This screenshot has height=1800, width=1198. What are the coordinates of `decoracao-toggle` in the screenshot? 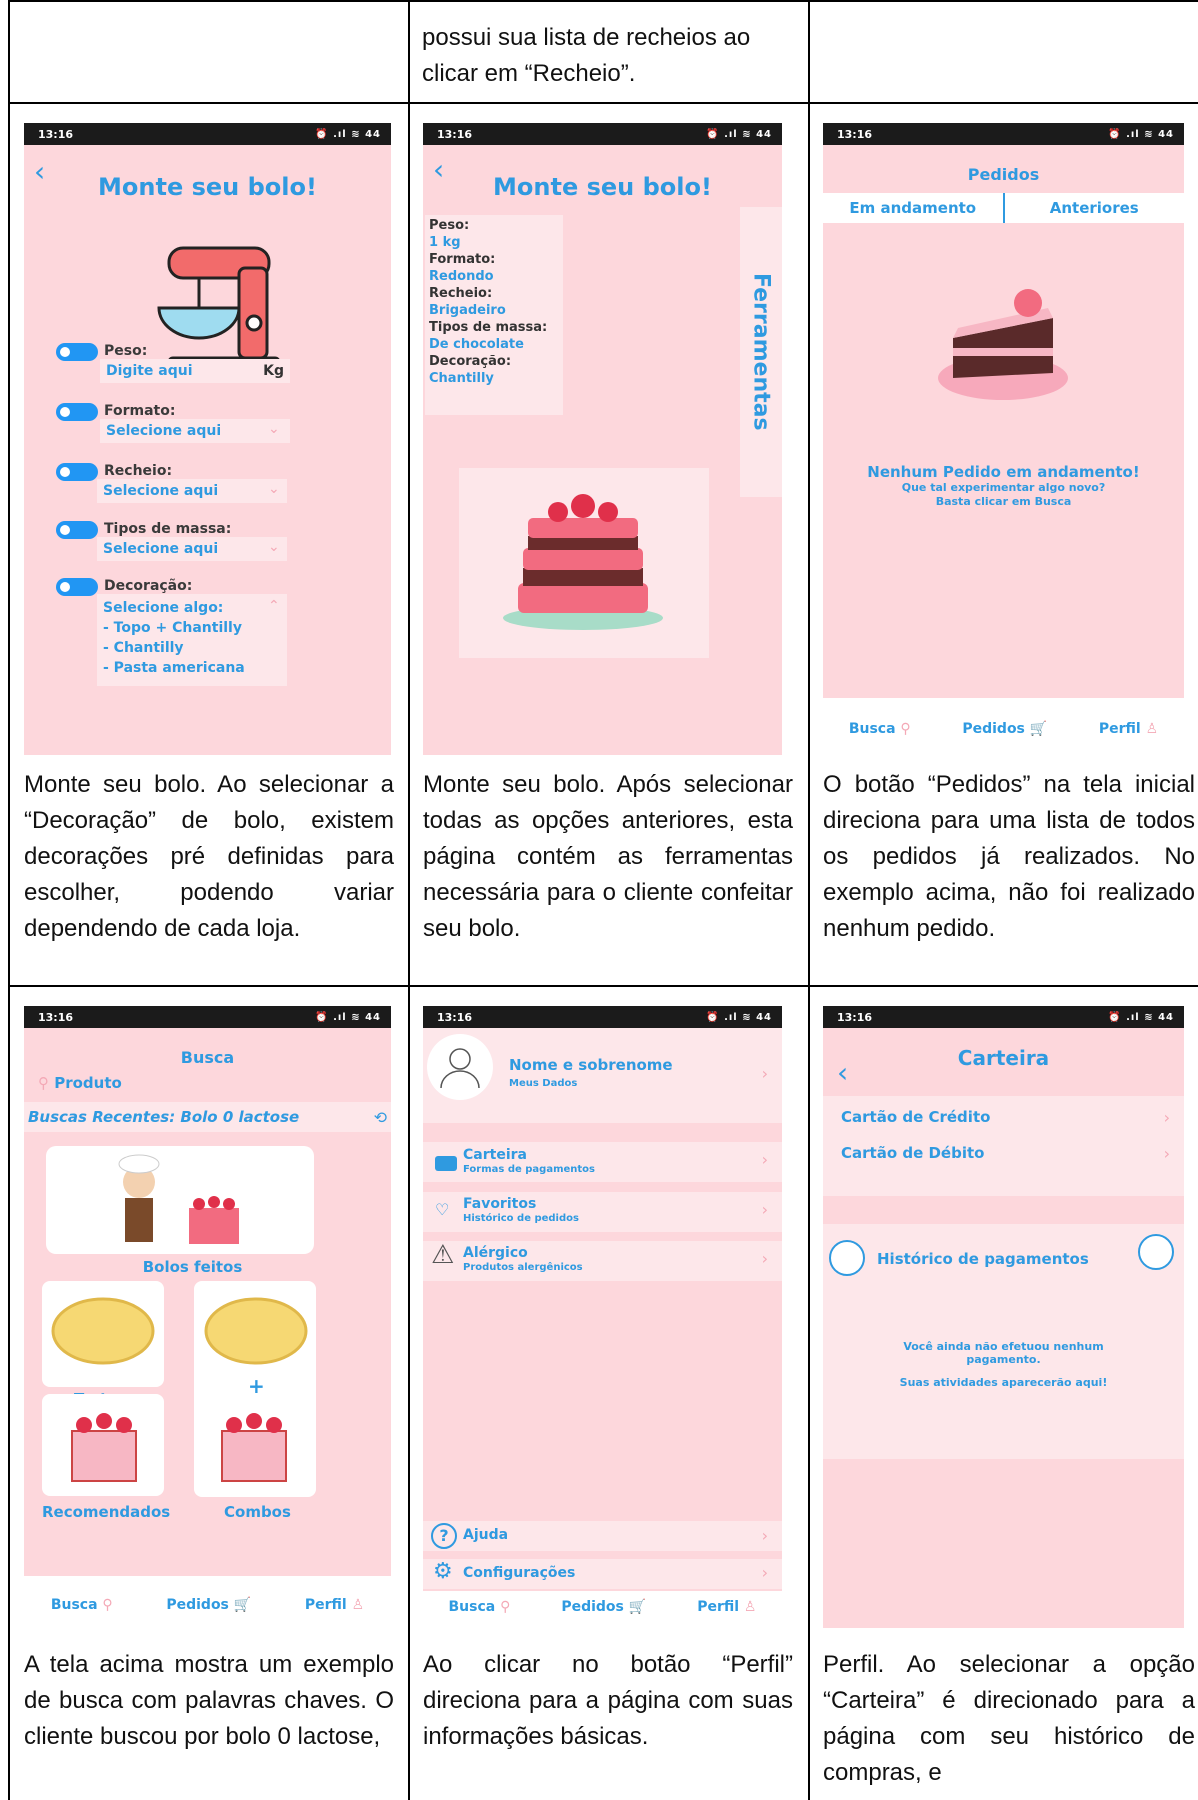 It's located at (77, 587).